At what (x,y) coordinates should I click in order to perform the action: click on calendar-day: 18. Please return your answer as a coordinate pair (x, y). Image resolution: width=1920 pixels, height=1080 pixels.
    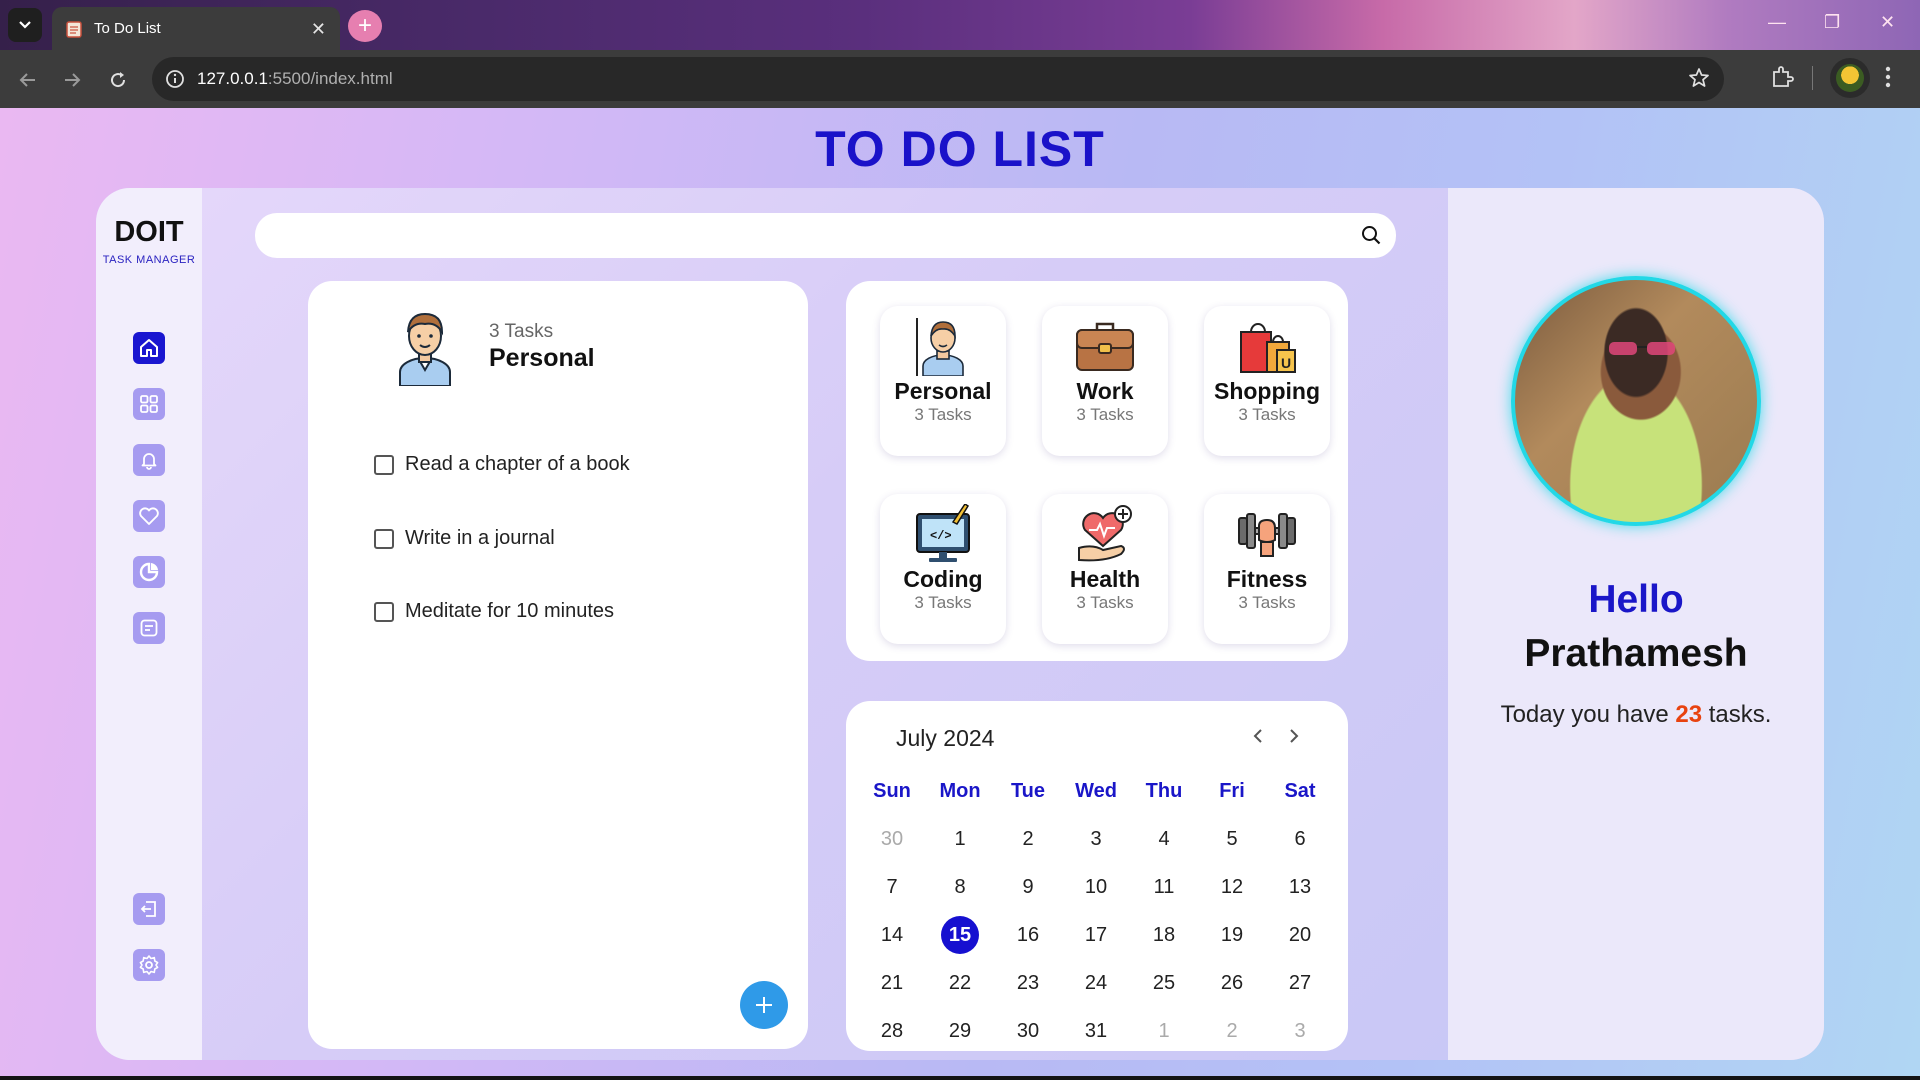
    Looking at the image, I should click on (1164, 935).